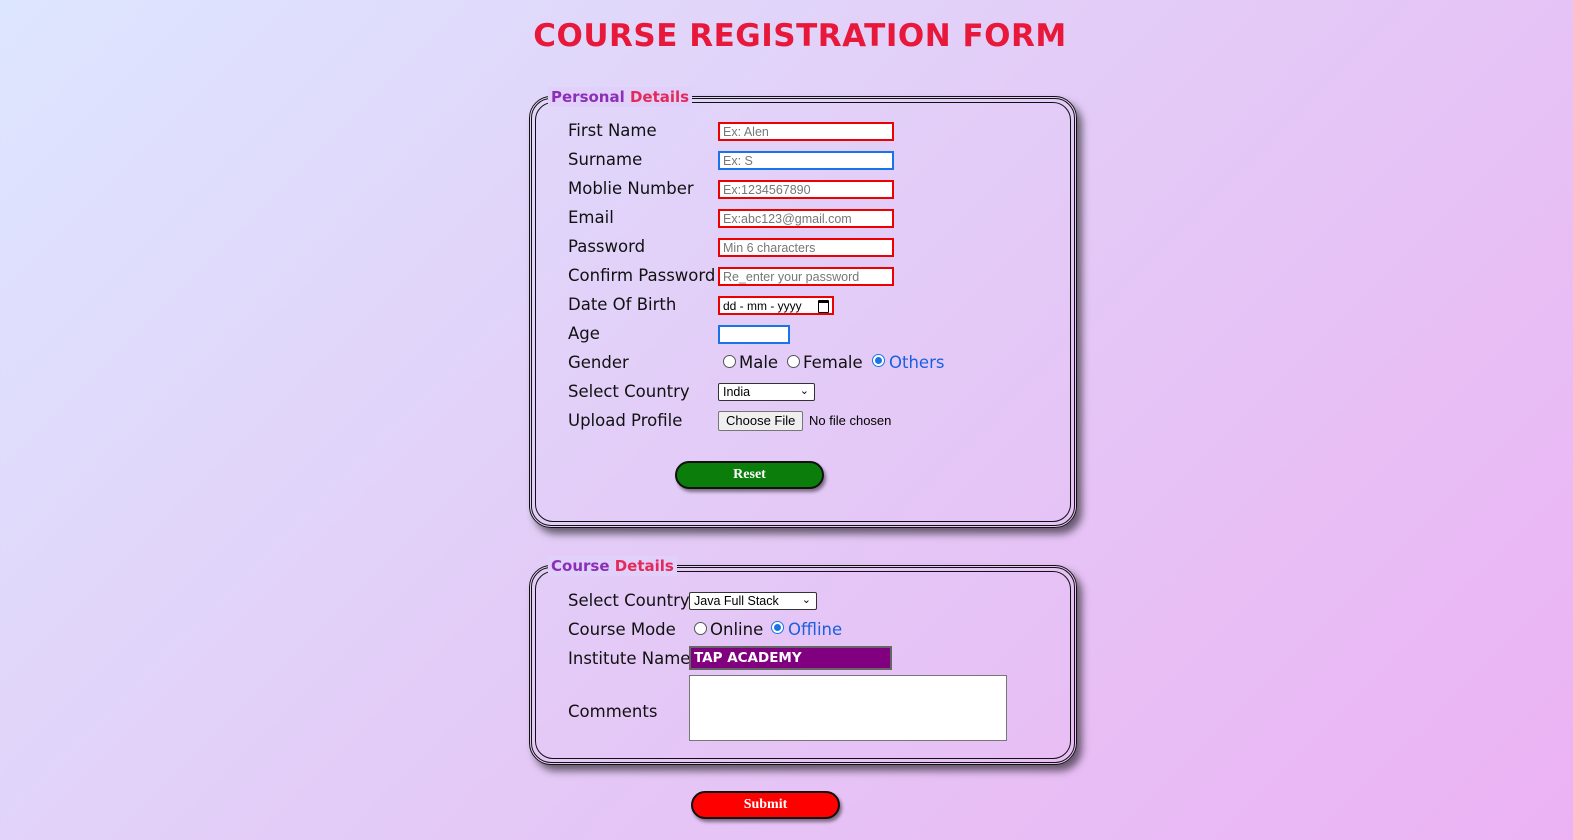  Describe the element at coordinates (737, 392) in the screenshot. I see `country-select-value: India` at that location.